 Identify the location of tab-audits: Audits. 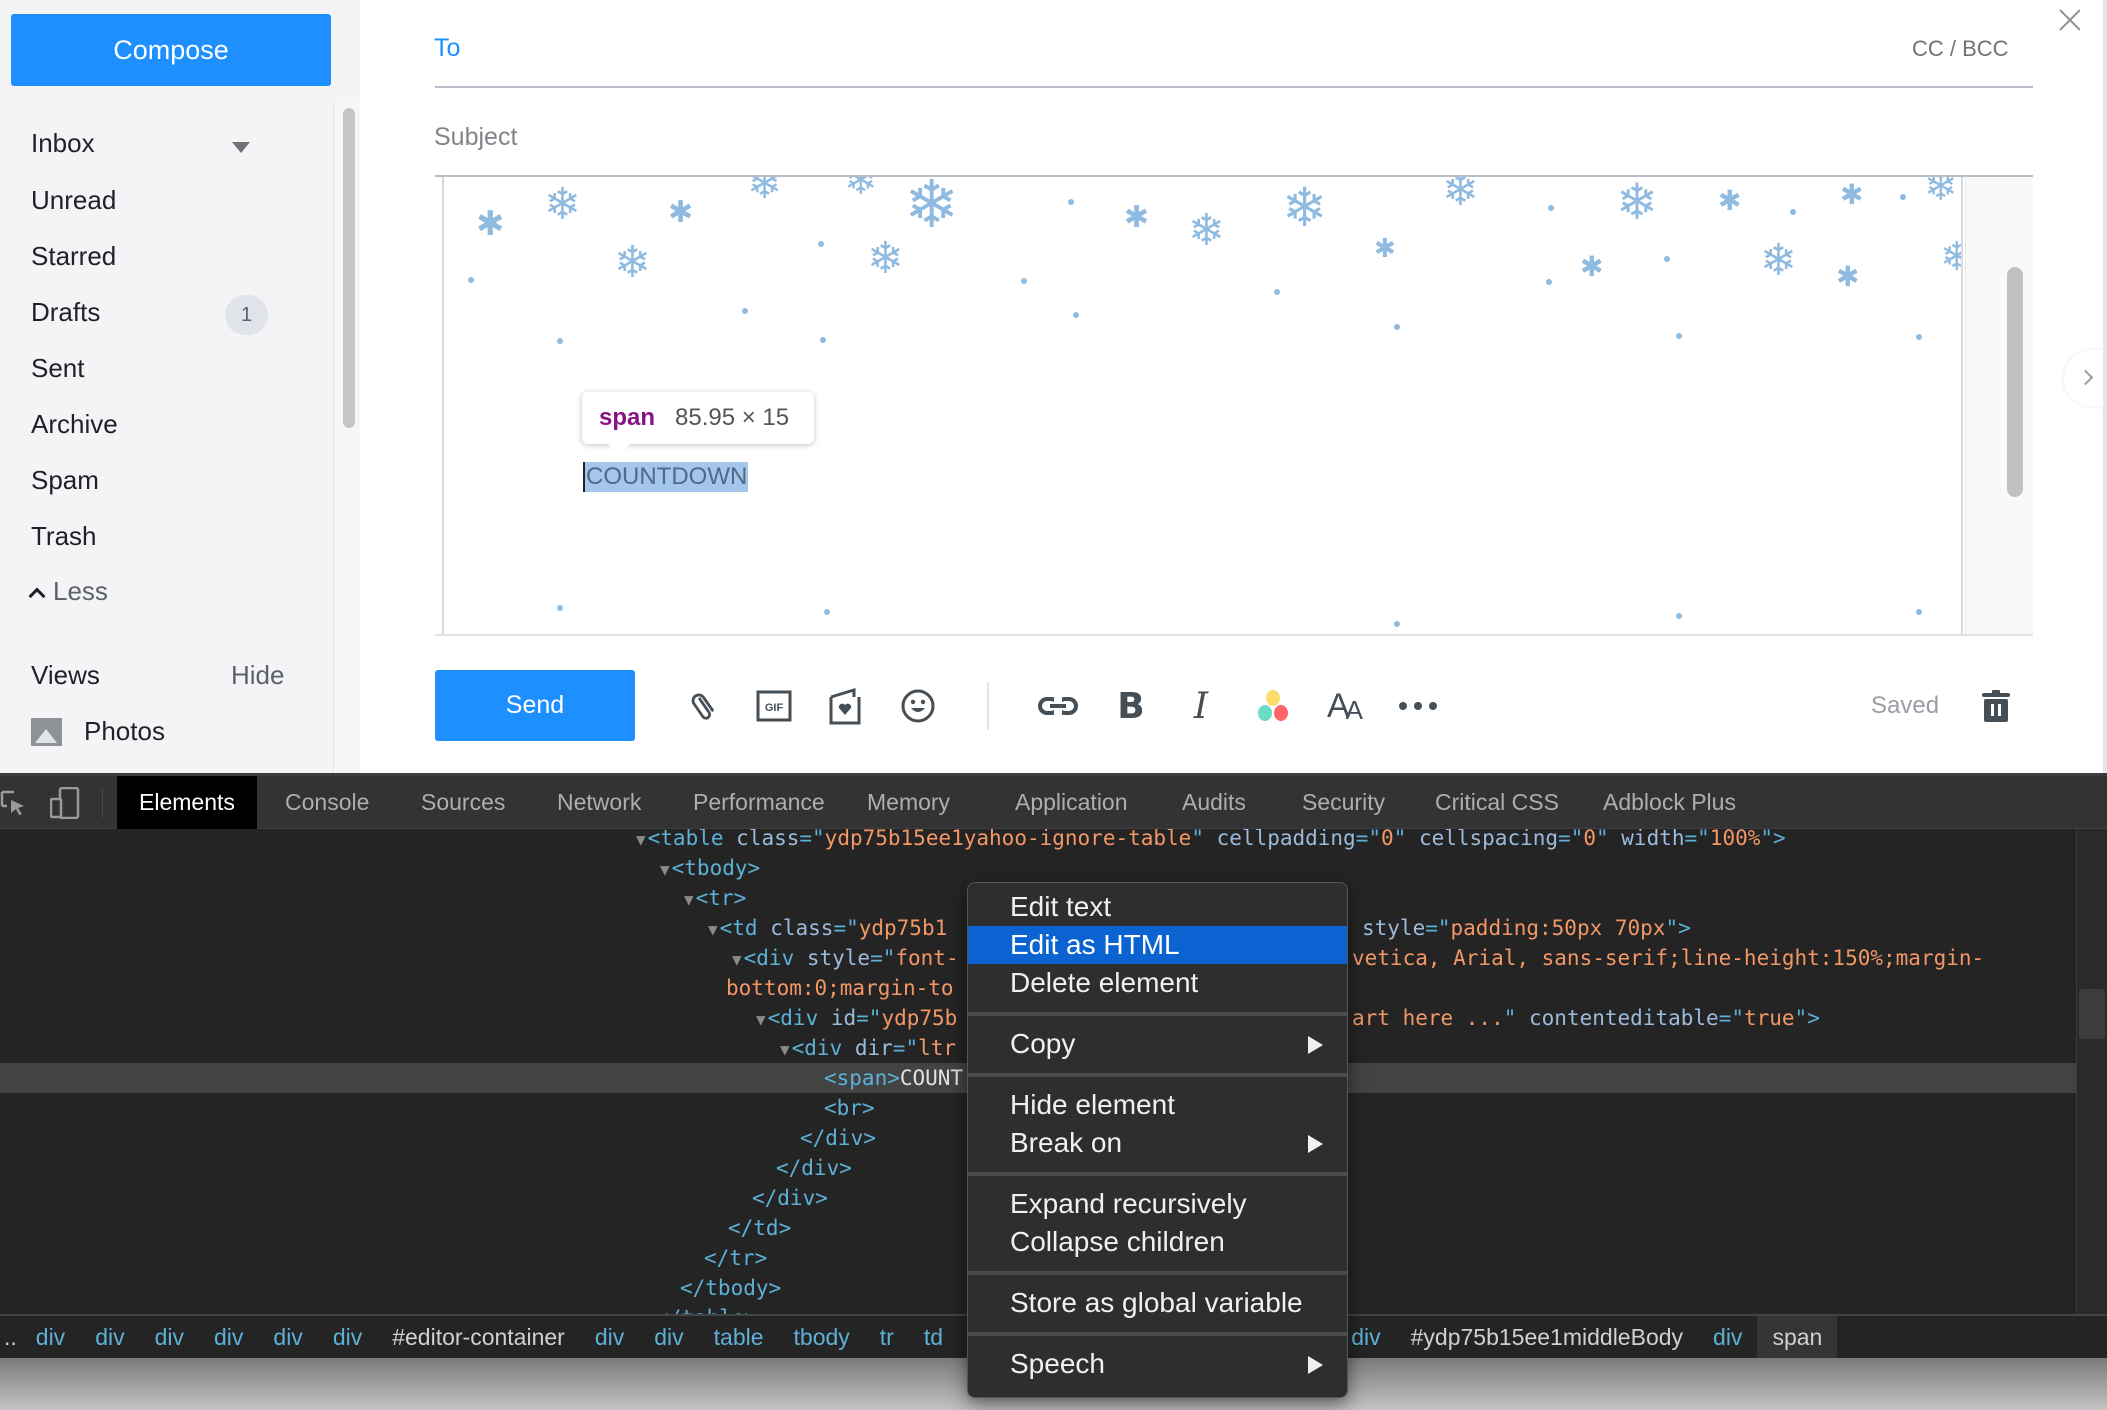
(1214, 802).